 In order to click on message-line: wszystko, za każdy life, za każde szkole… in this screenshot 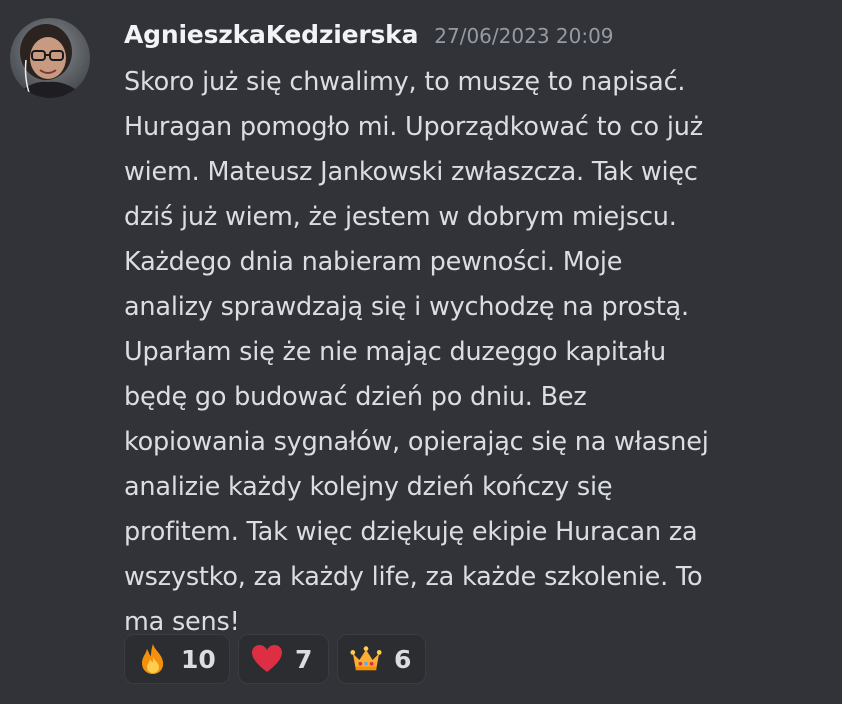, I will do `click(413, 577)`.